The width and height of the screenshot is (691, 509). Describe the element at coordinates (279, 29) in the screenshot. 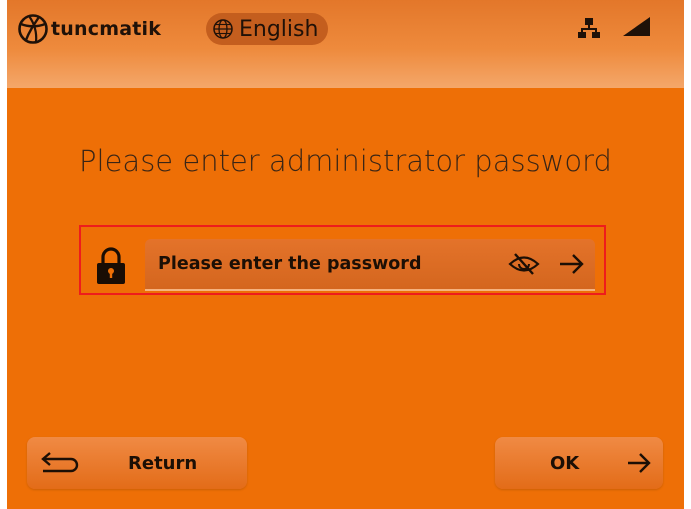

I see `language-label: English` at that location.